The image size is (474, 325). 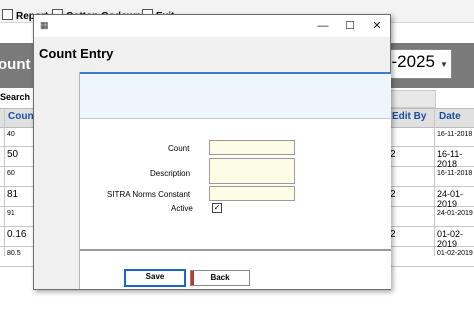 What do you see at coordinates (252, 193) in the screenshot?
I see `sitra-norms-constant-field` at bounding box center [252, 193].